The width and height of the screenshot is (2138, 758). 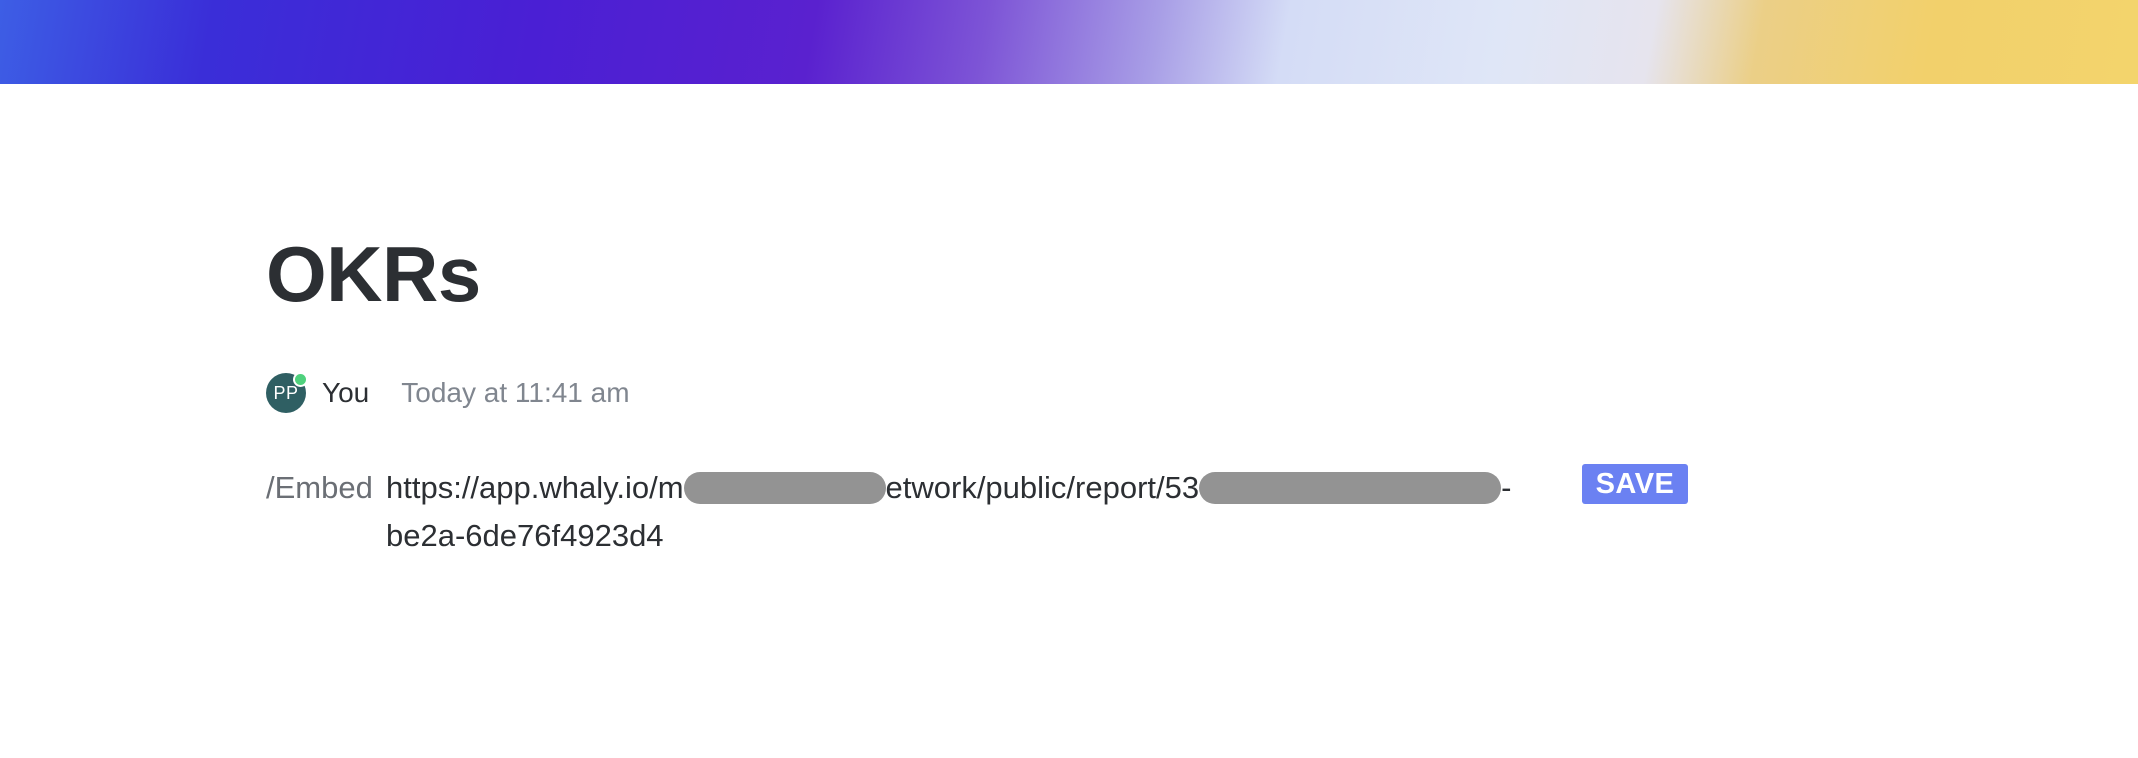 I want to click on cover-banner, so click(x=1069, y=42).